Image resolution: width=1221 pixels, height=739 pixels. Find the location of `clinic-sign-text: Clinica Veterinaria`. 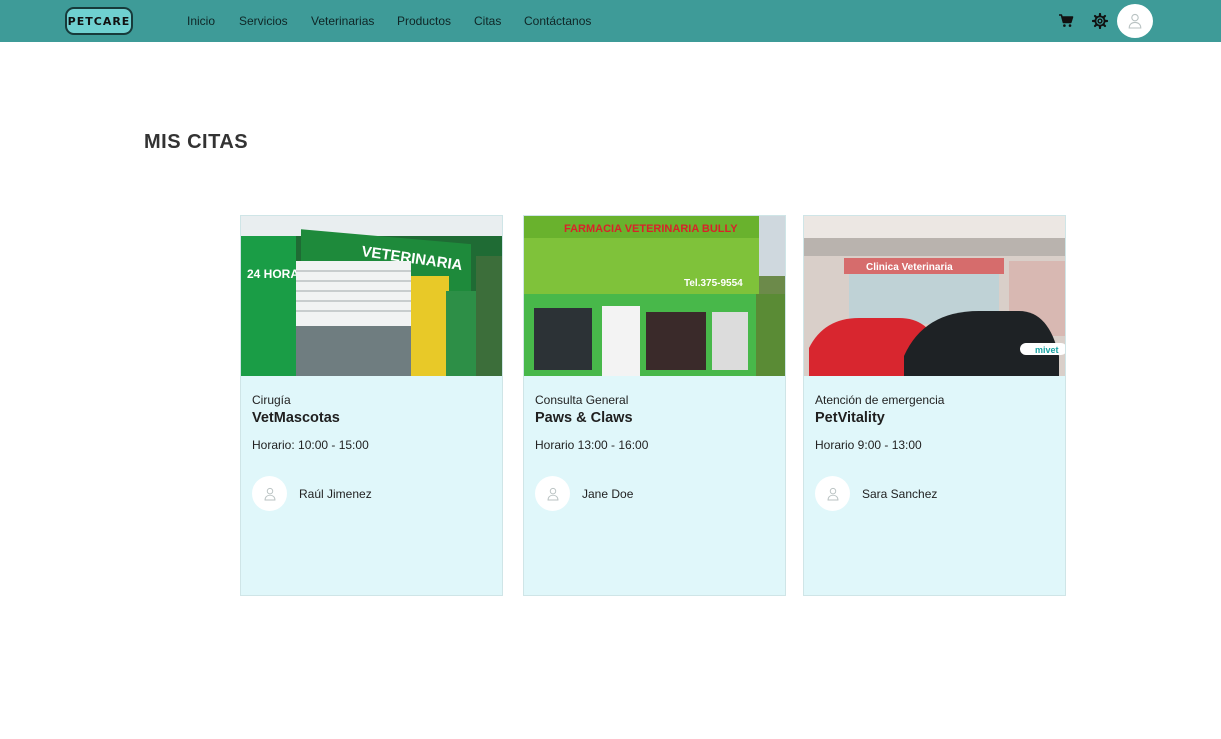

clinic-sign-text: Clinica Veterinaria is located at coordinates (909, 267).